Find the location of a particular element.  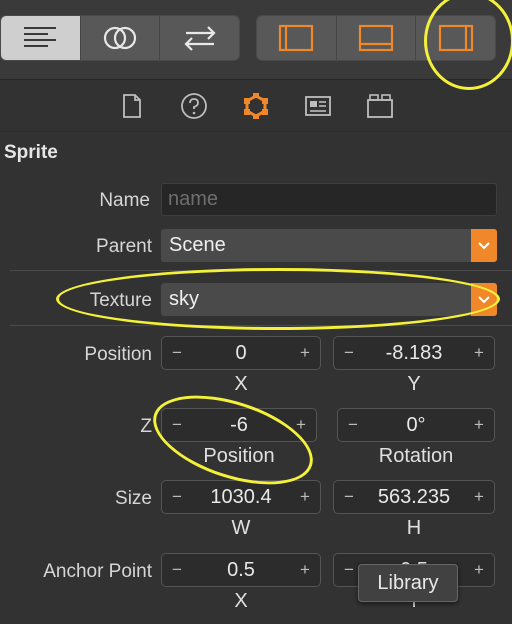

bottom-panel-icon is located at coordinates (376, 38).